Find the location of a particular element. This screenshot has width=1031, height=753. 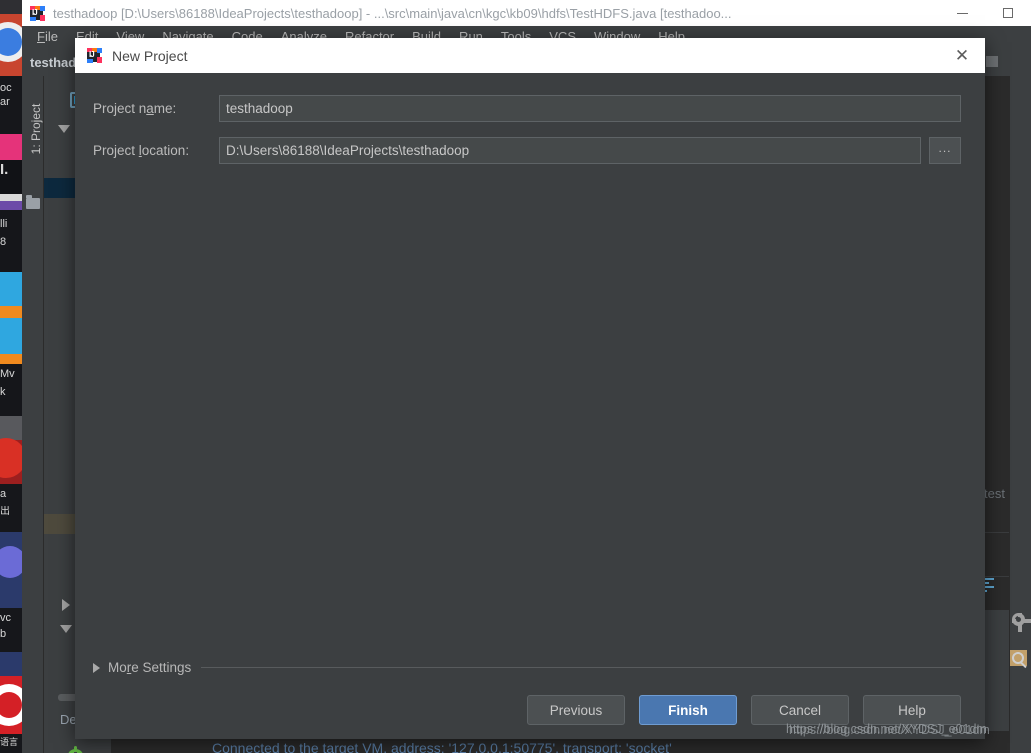

folder-icon is located at coordinates (33, 202).